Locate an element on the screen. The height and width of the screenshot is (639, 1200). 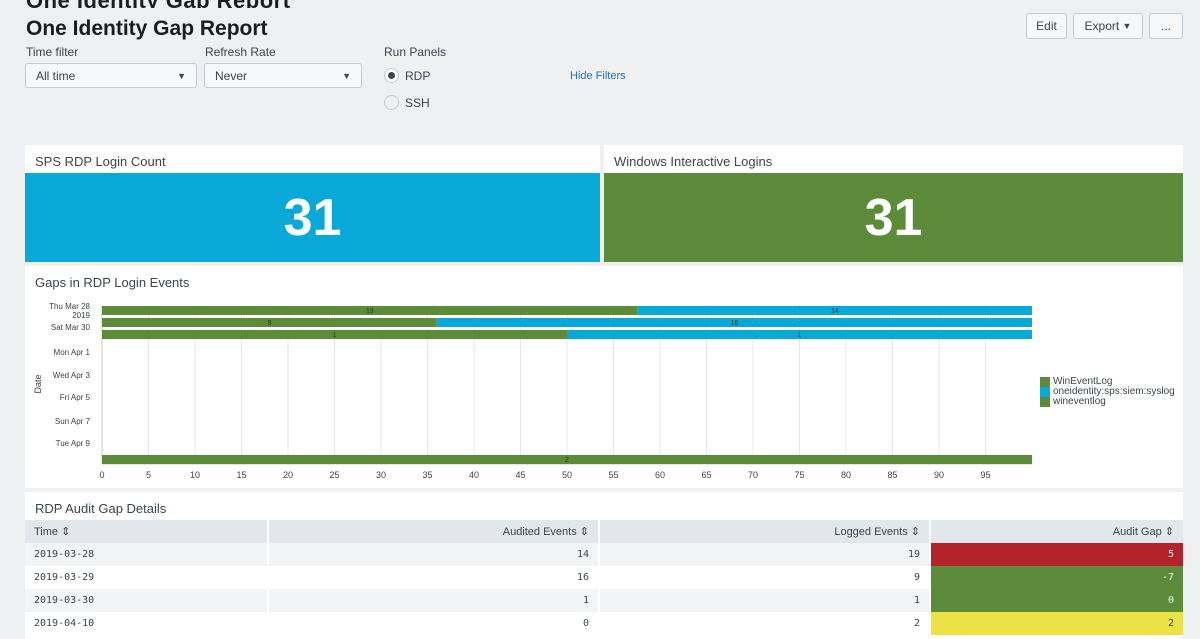
cell-time: 2019-03-29 is located at coordinates (147, 577).